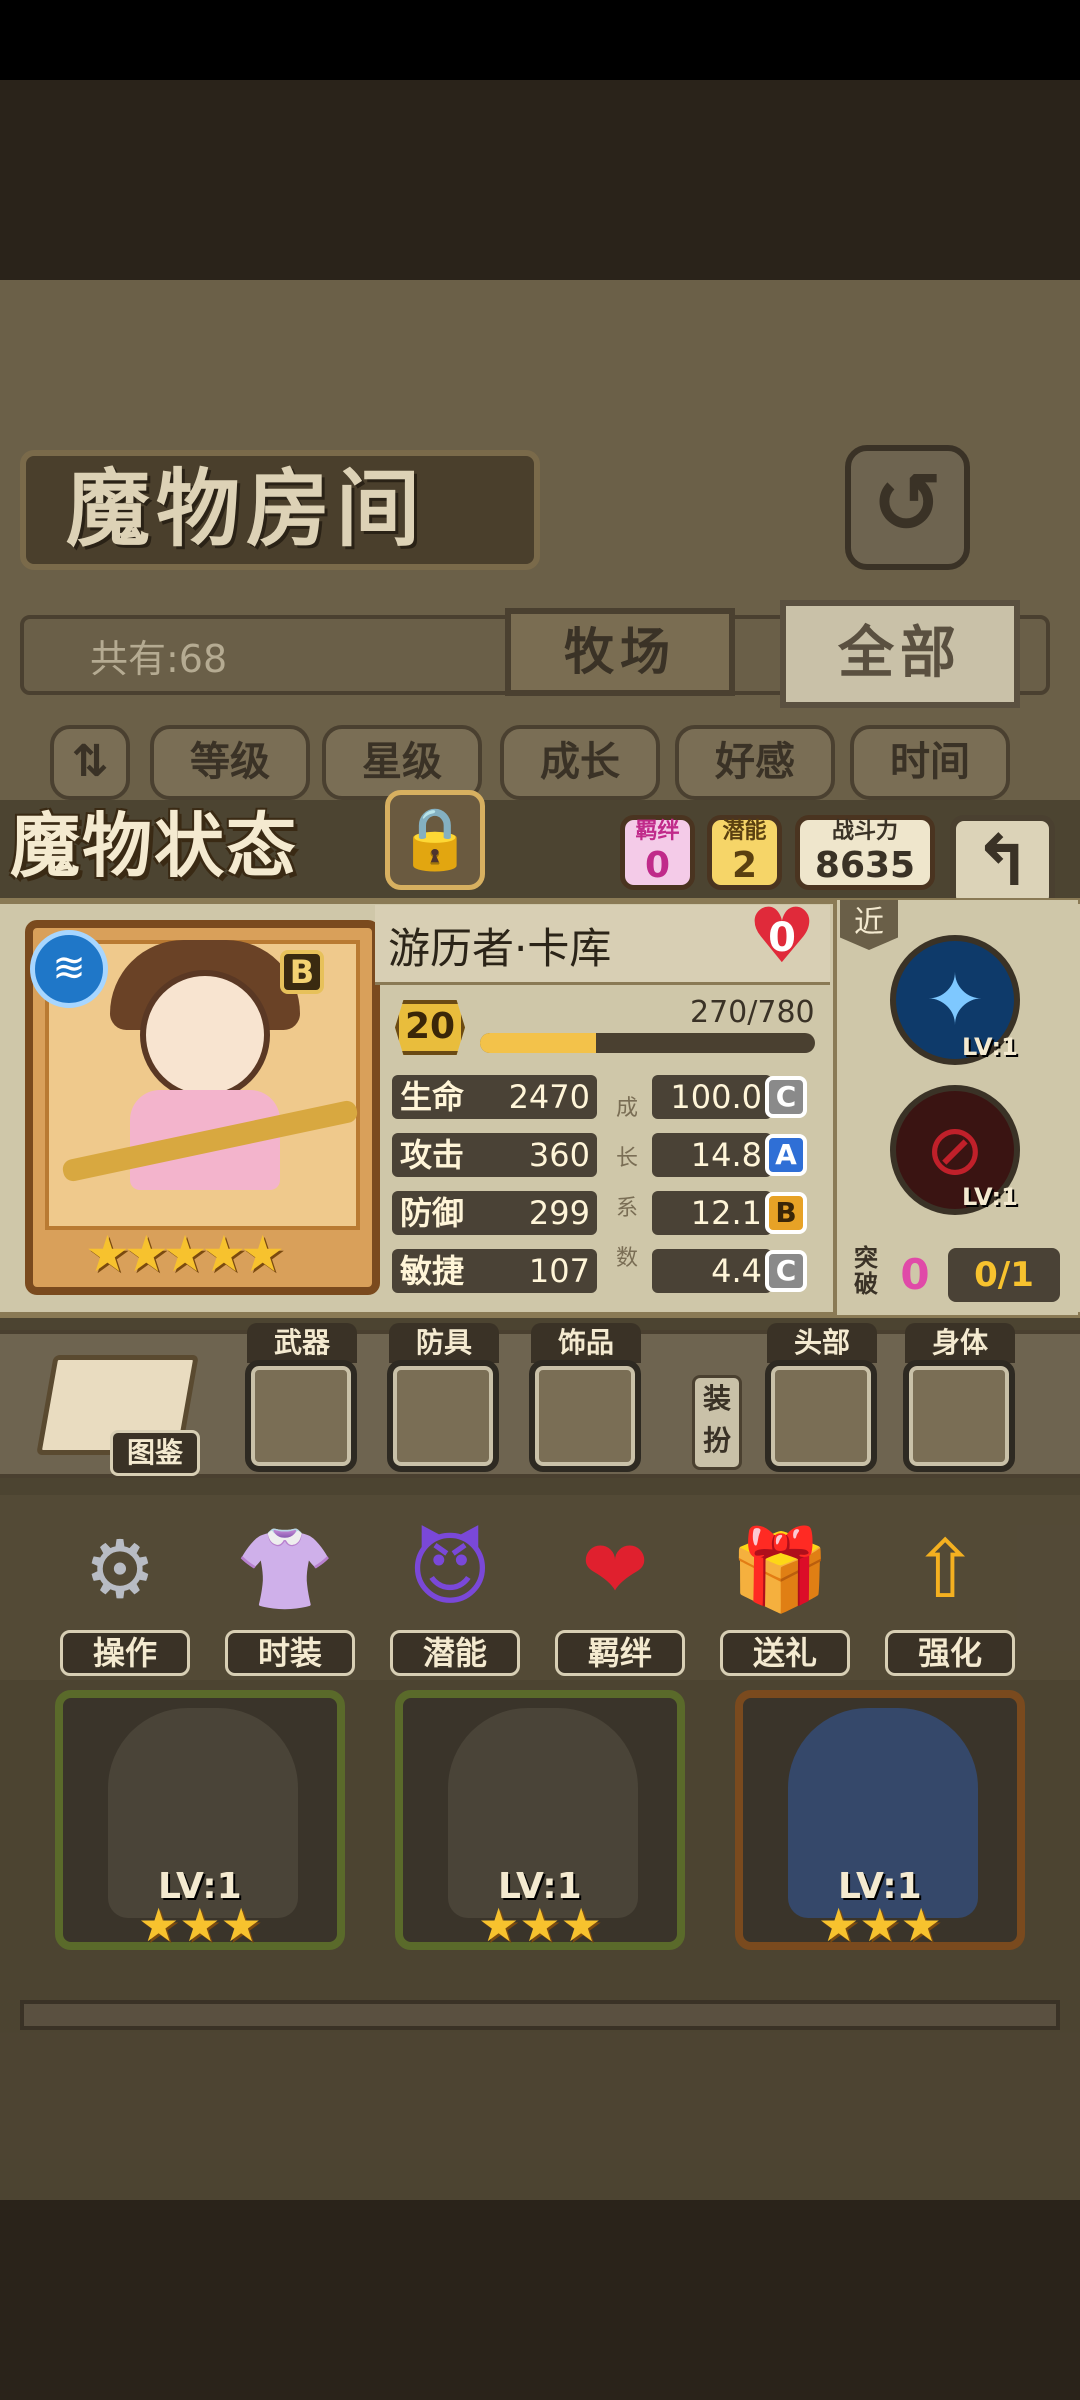  What do you see at coordinates (580, 762) in the screenshot?
I see `sort-growth-button: 成长` at bounding box center [580, 762].